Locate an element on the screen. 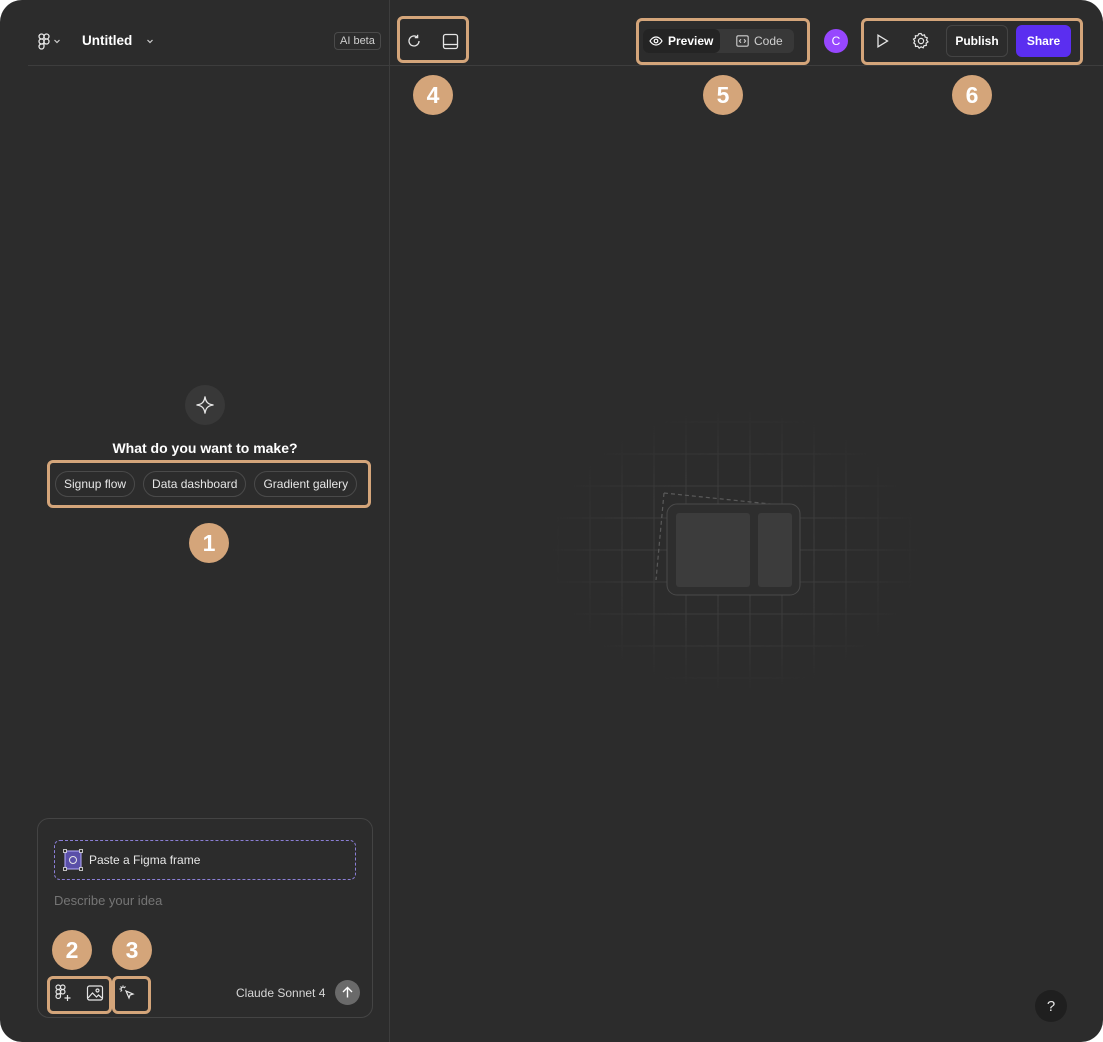 The height and width of the screenshot is (1042, 1103). view-mode-toggle: Preview Code is located at coordinates (718, 41).